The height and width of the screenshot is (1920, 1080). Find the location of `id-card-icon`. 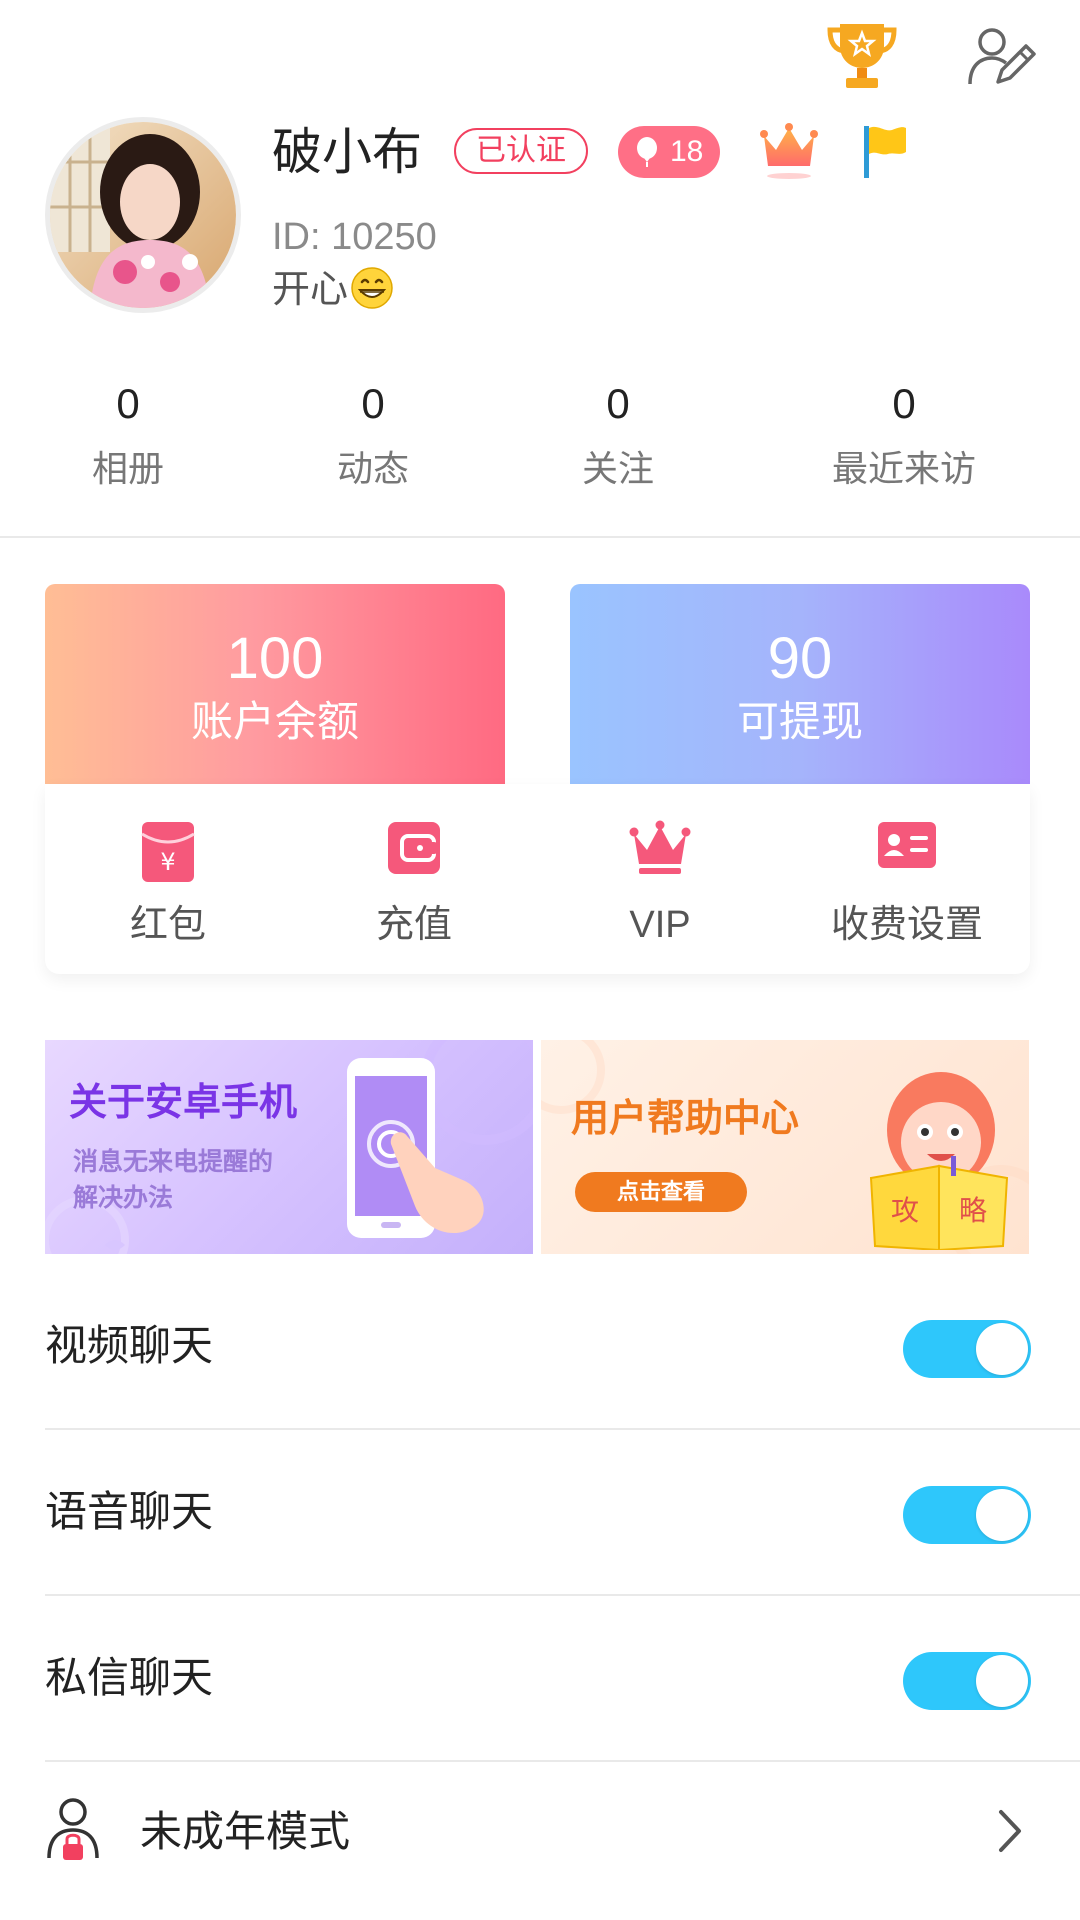

id-card-icon is located at coordinates (907, 845).